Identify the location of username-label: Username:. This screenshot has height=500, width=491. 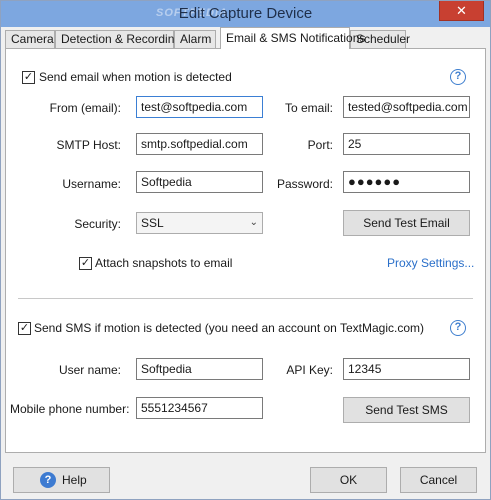
(91, 184).